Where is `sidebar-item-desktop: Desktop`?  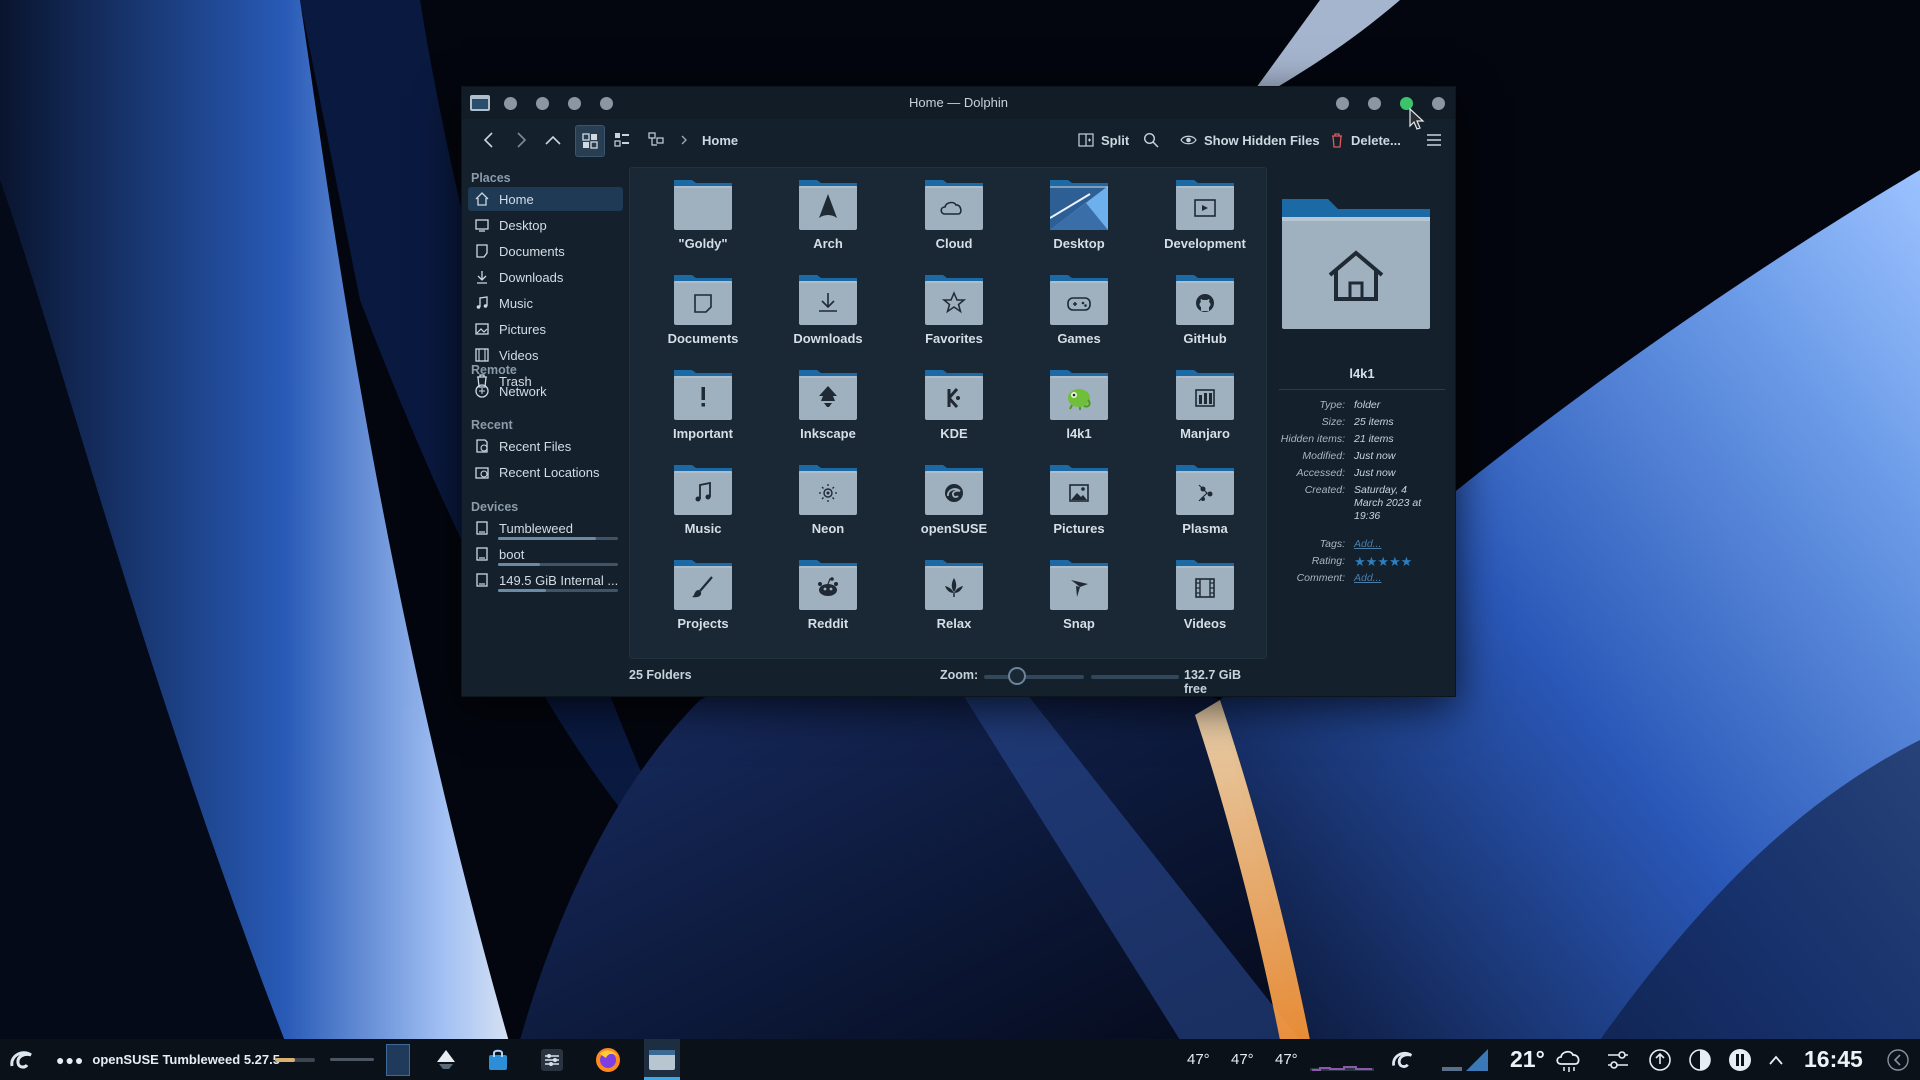
sidebar-item-desktop: Desktop is located at coordinates (545, 225).